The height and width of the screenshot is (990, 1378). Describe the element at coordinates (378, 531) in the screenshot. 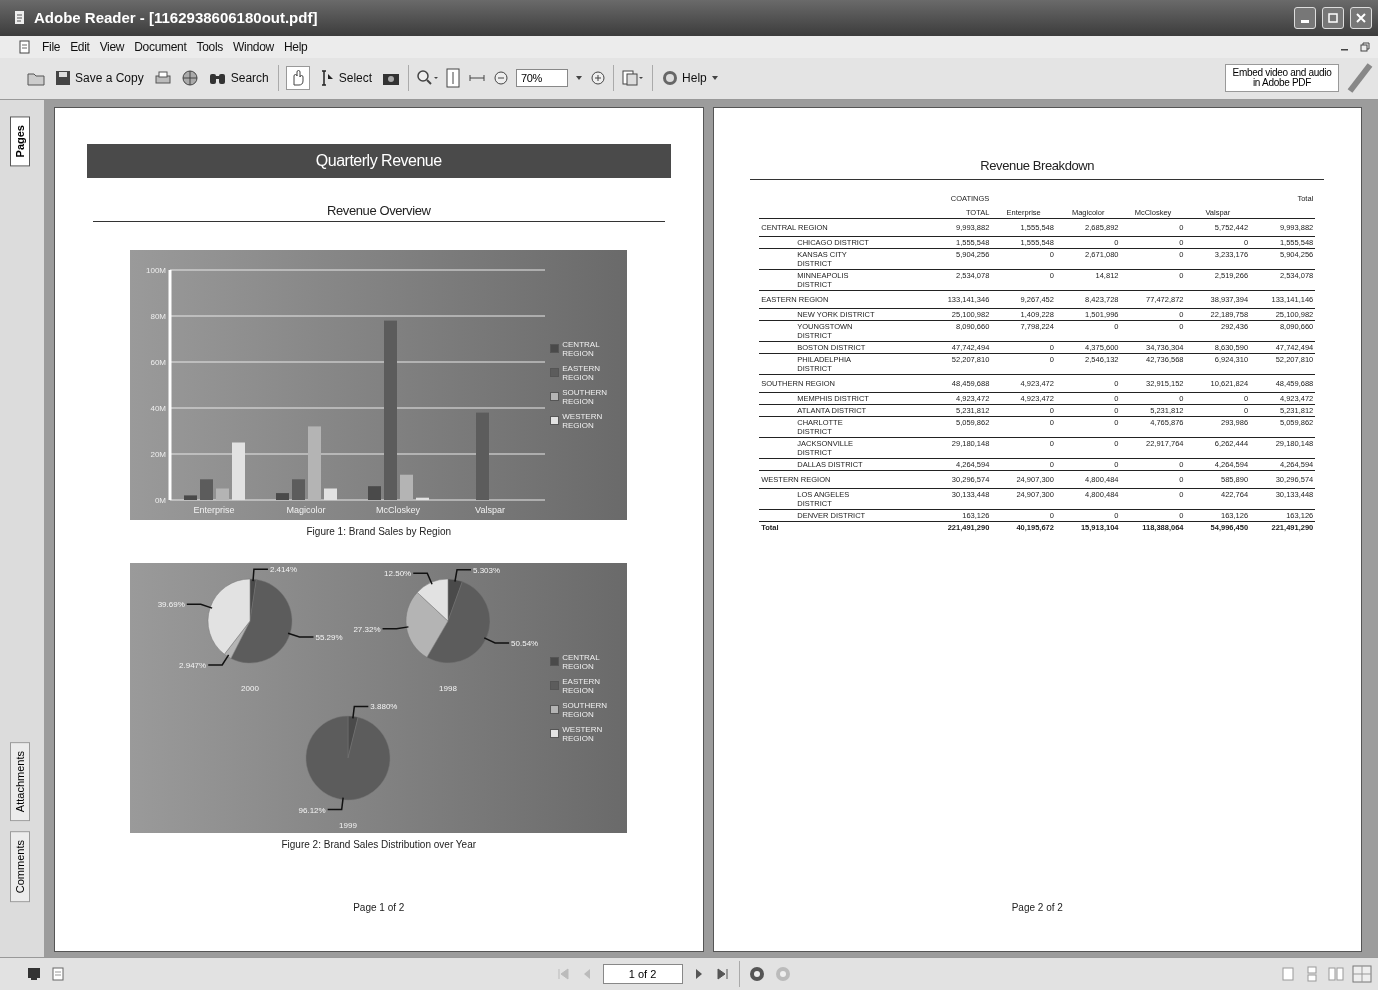

I see `figure-caption: Figure 1: Brand Sales by Region` at that location.